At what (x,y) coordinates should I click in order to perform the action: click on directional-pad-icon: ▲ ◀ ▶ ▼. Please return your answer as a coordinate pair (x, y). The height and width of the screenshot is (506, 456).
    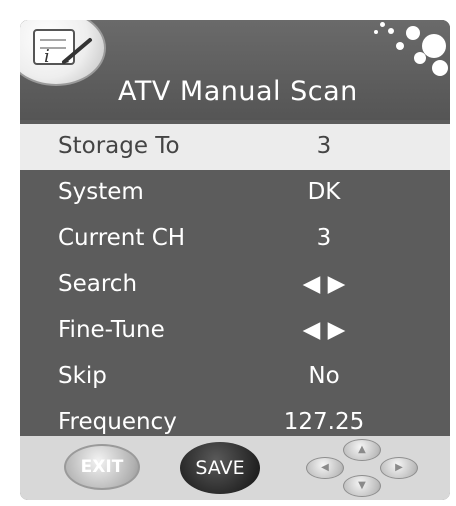
    Looking at the image, I should click on (362, 468).